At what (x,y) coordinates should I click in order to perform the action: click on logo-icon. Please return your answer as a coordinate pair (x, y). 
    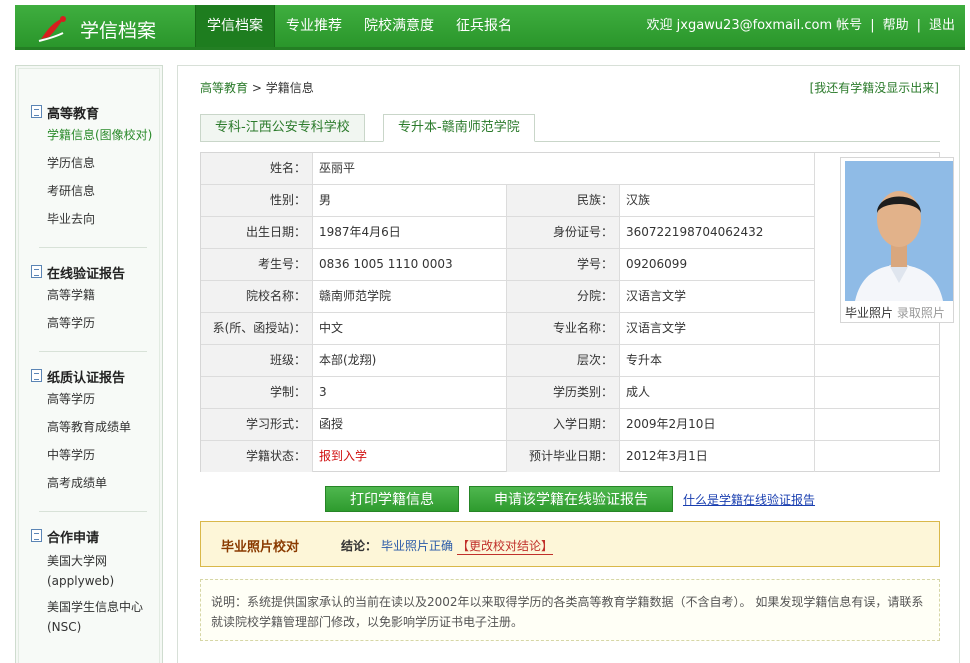
    Looking at the image, I should click on (52, 29).